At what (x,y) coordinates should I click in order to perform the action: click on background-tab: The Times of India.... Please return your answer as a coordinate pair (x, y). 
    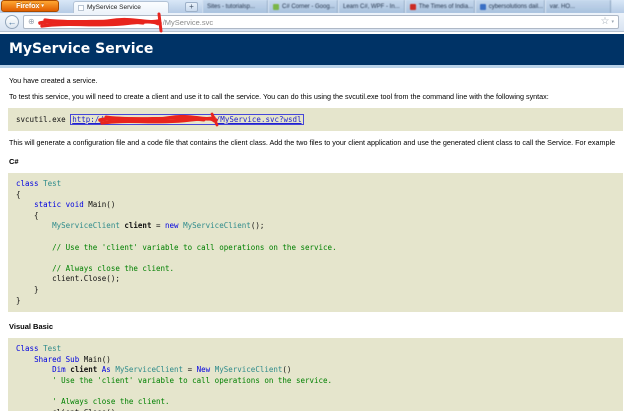
    Looking at the image, I should click on (439, 6).